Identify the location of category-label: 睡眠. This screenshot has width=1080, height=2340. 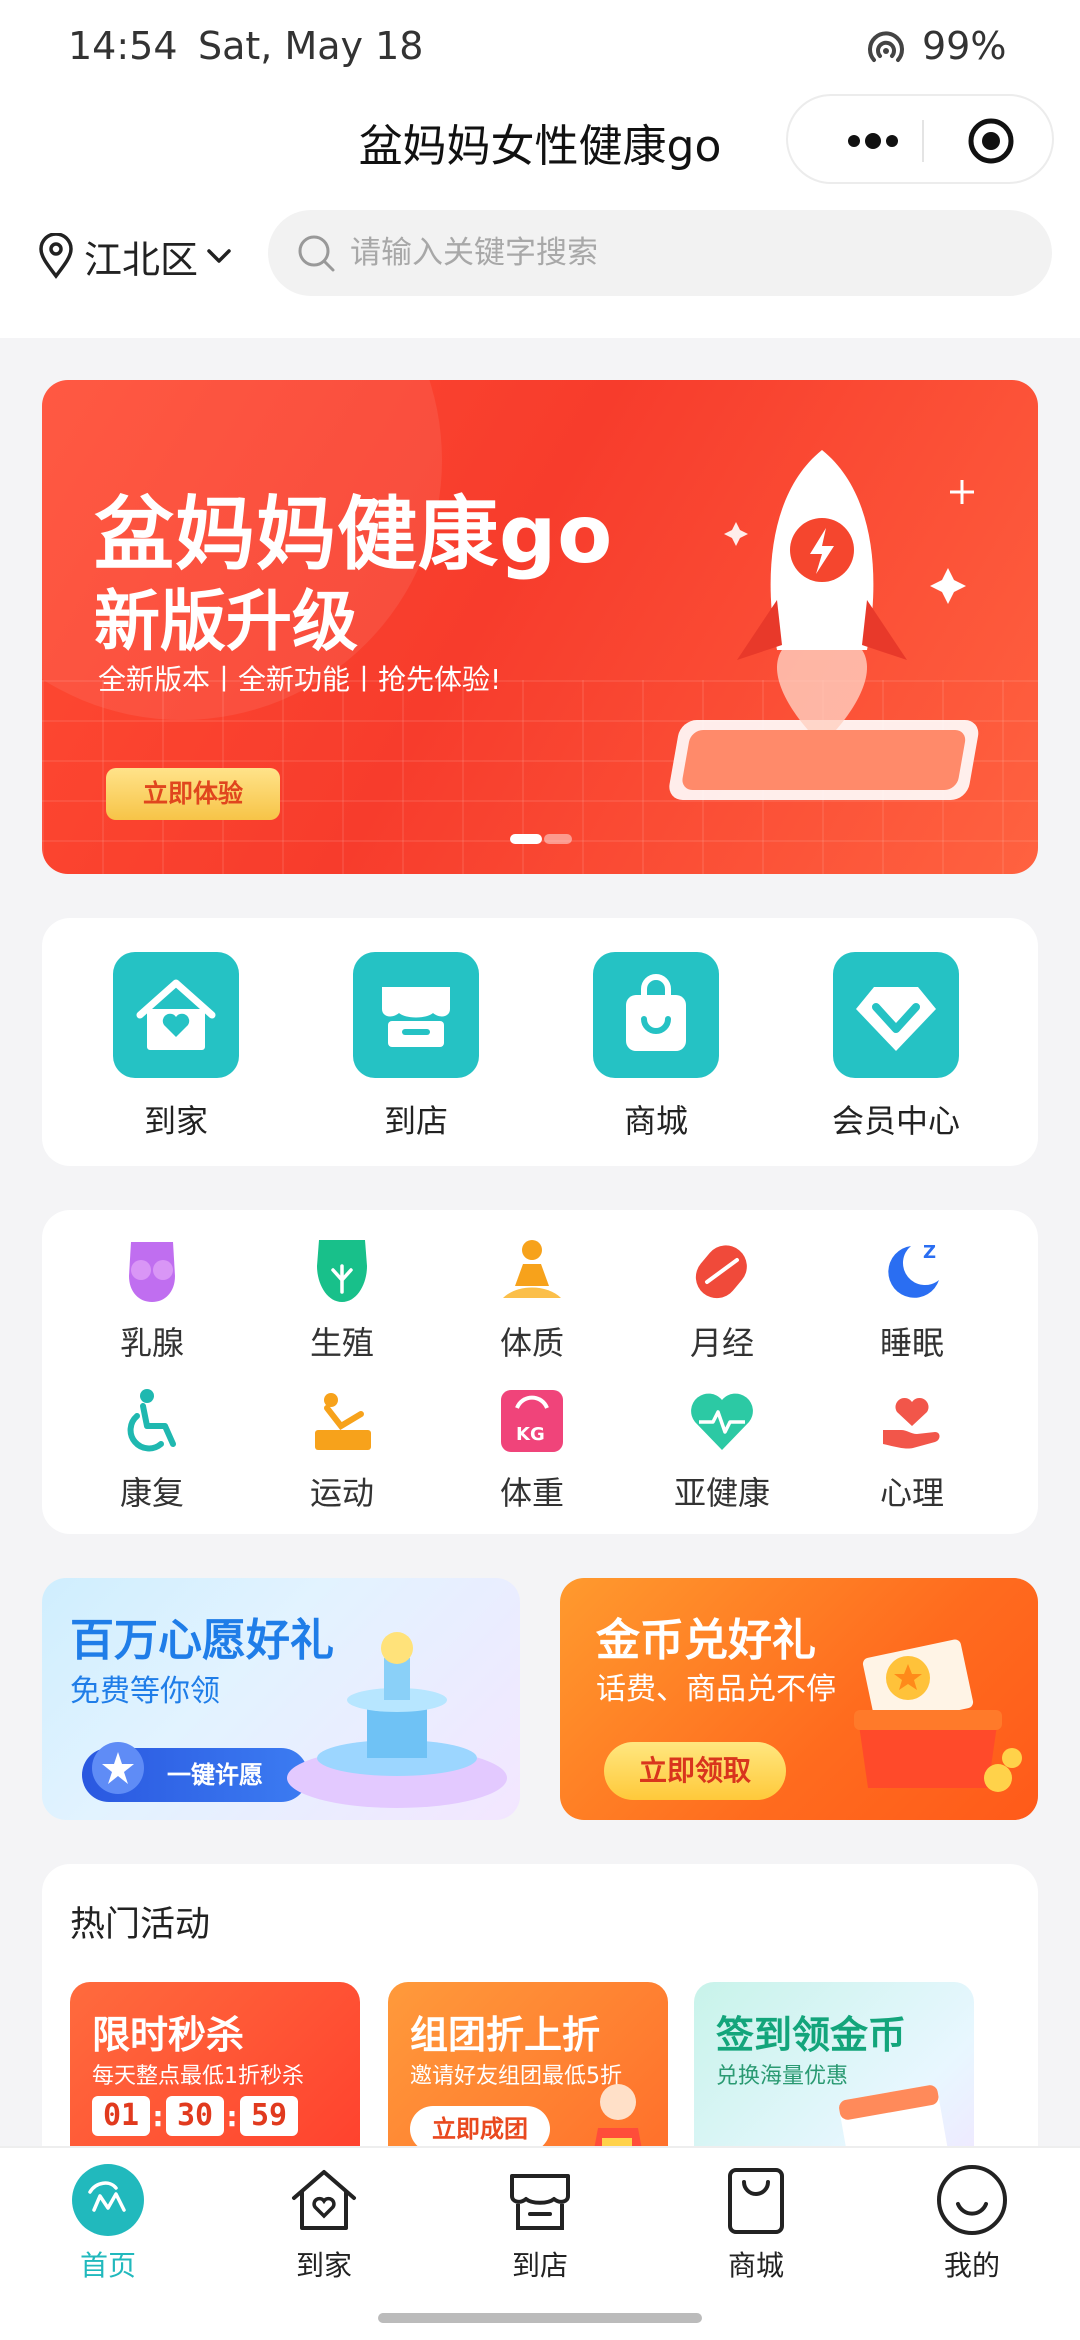
(911, 1343).